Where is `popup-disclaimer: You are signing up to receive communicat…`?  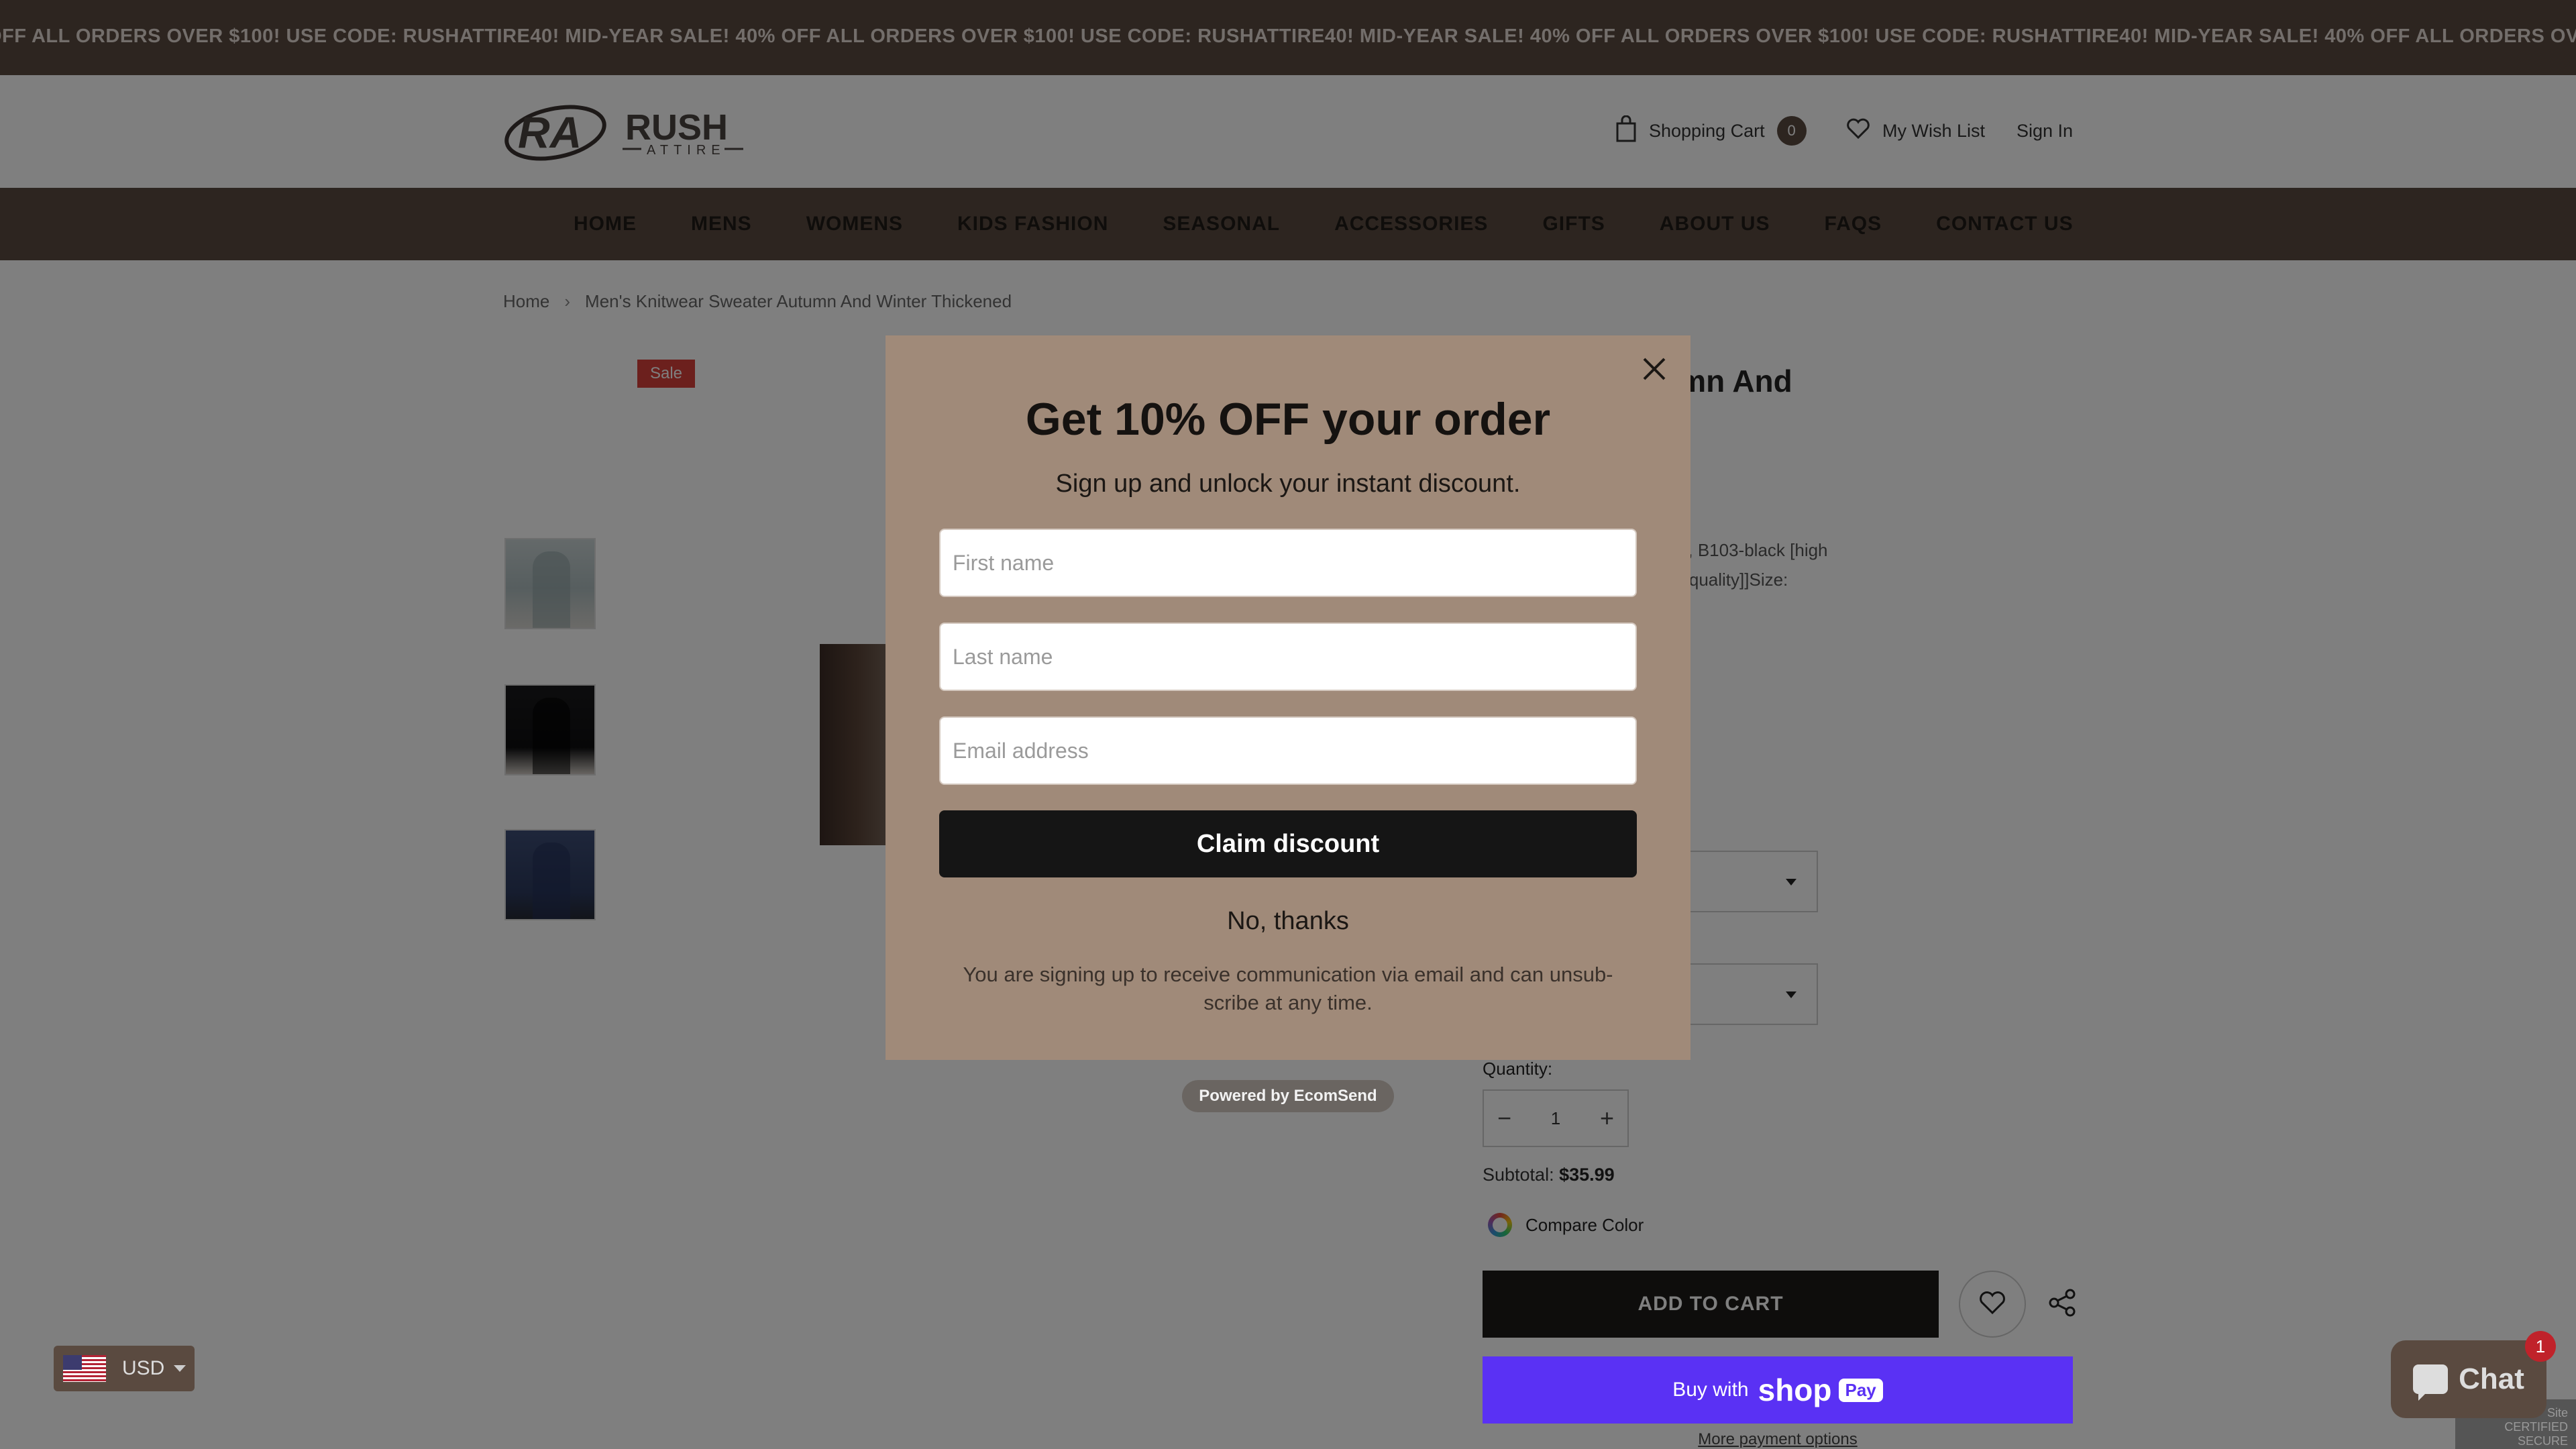 popup-disclaimer: You are signing up to receive communicat… is located at coordinates (1288, 988).